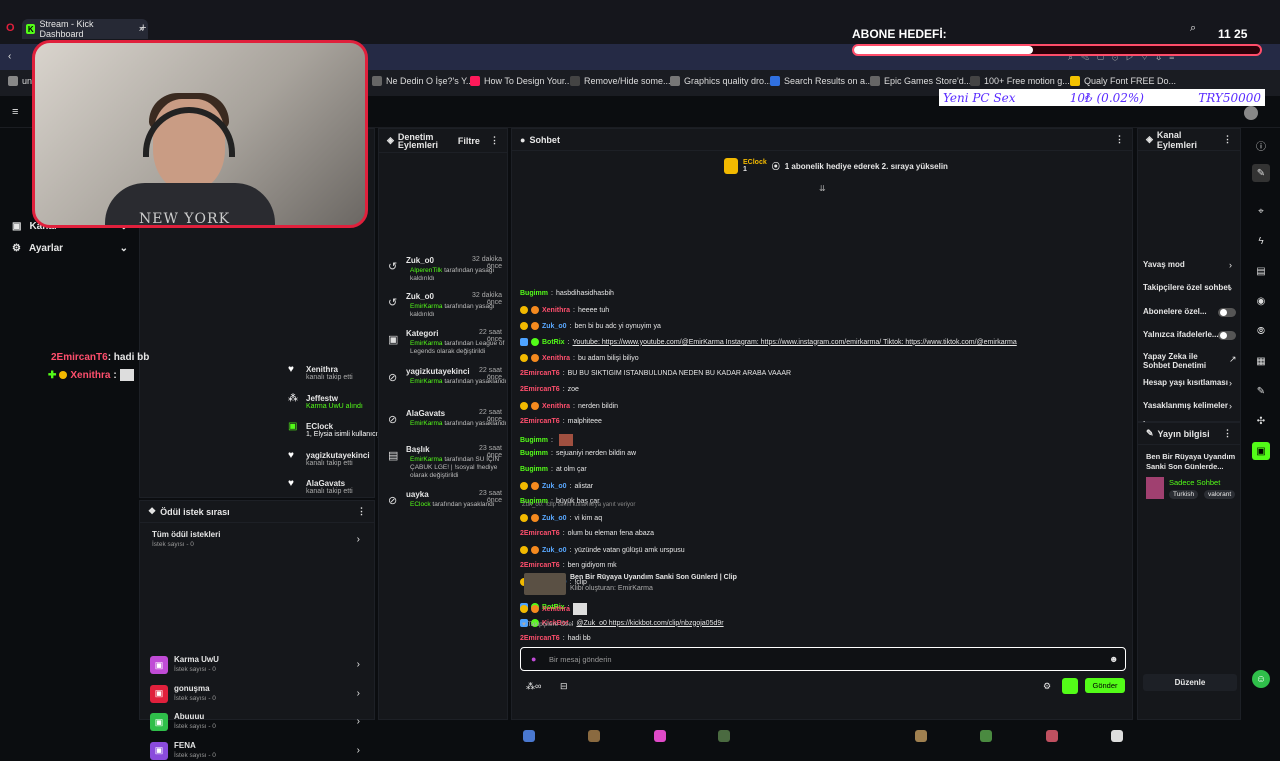  What do you see at coordinates (1261, 679) in the screenshot?
I see `support-icon: ☺` at bounding box center [1261, 679].